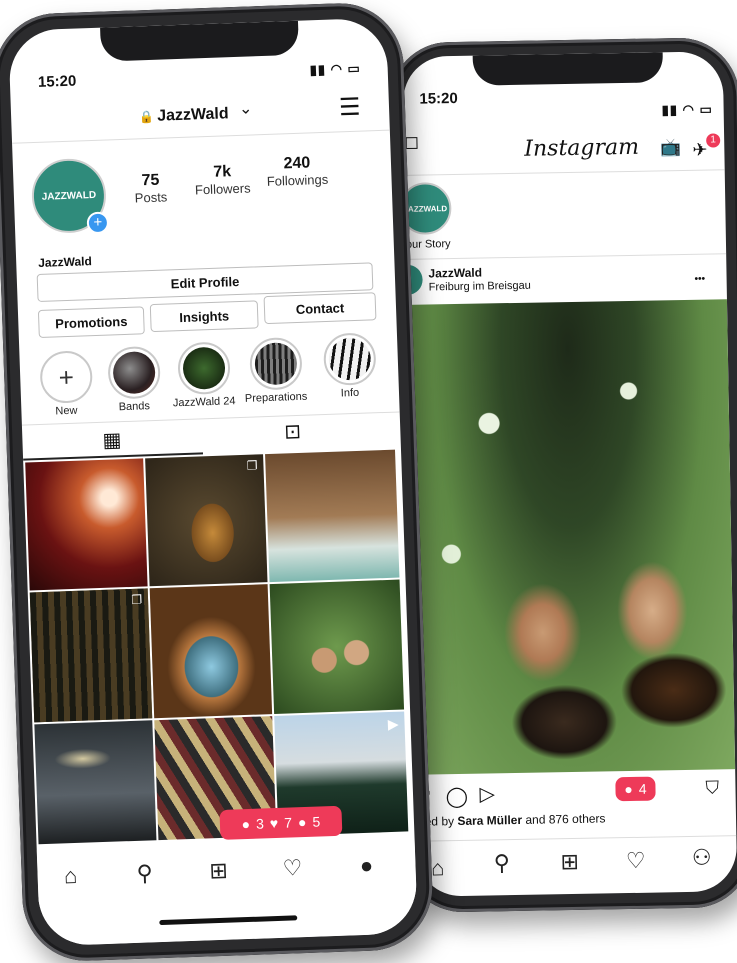 This screenshot has height=963, width=737. What do you see at coordinates (350, 108) in the screenshot?
I see `menu-icon: ☰` at bounding box center [350, 108].